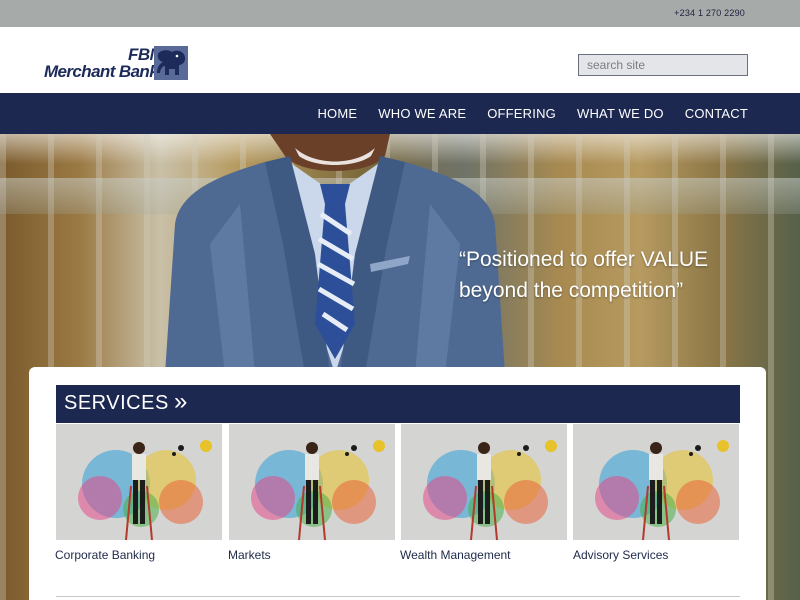 Image resolution: width=800 pixels, height=600 pixels. I want to click on search-input, so click(663, 65).